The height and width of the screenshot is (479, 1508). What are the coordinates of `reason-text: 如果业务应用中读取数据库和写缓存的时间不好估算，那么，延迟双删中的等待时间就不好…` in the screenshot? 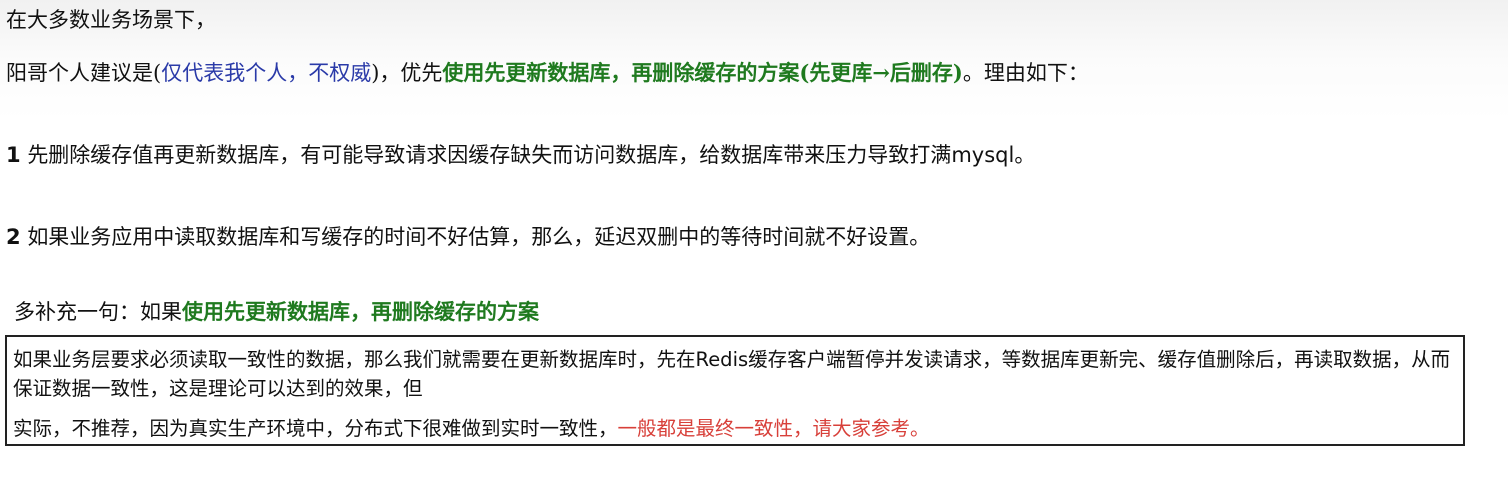 It's located at (479, 237).